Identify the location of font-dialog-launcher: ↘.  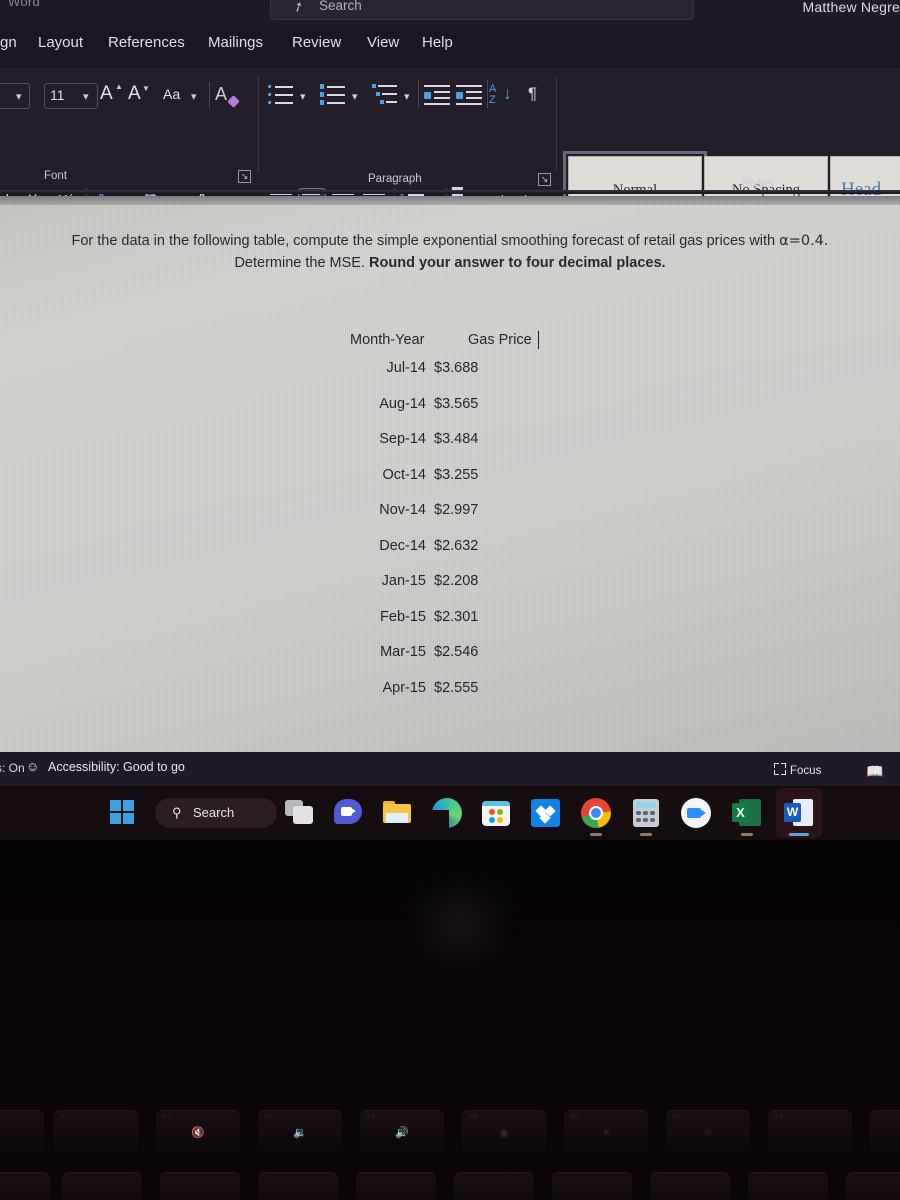
(244, 176).